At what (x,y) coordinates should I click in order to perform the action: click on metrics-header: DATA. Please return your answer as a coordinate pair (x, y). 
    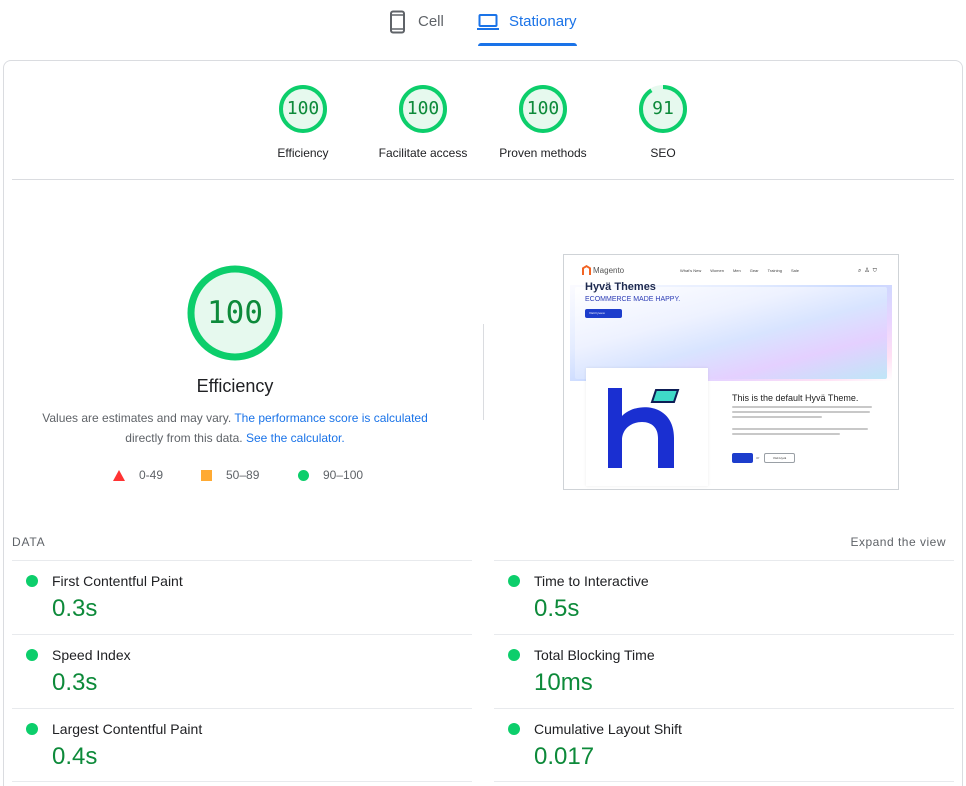
    Looking at the image, I should click on (29, 542).